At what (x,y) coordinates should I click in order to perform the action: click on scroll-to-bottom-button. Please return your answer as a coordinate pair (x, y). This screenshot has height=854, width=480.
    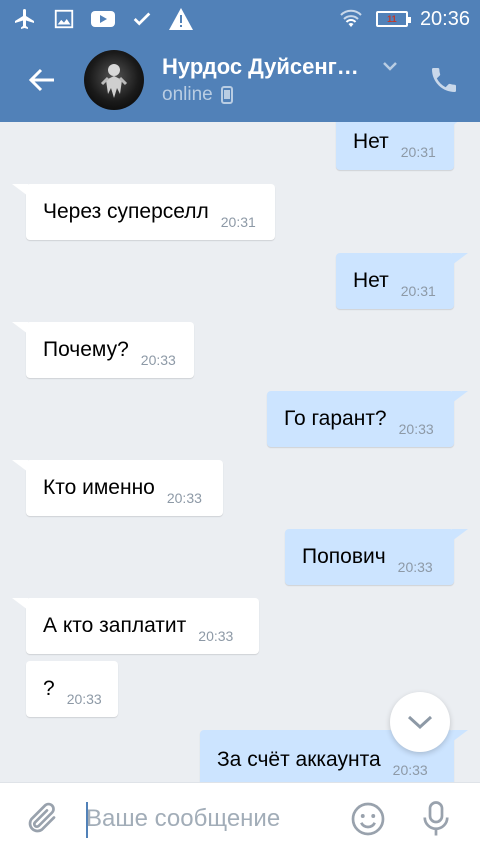
    Looking at the image, I should click on (420, 722).